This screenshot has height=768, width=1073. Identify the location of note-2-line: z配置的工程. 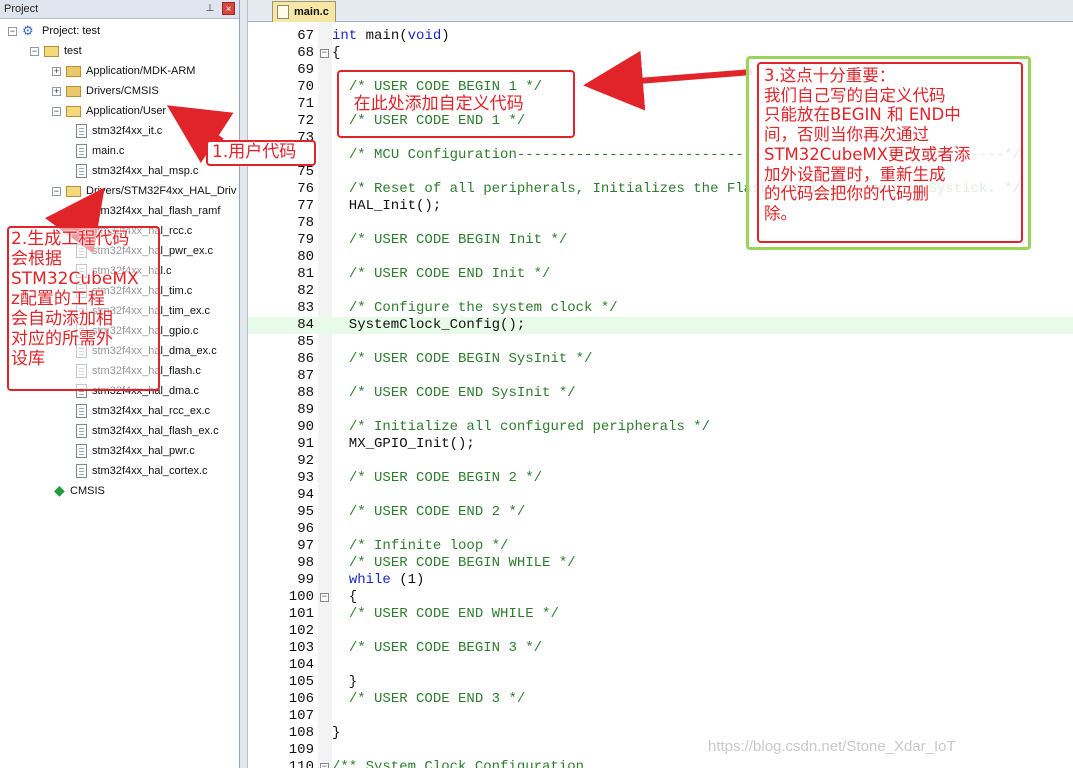
(58, 299).